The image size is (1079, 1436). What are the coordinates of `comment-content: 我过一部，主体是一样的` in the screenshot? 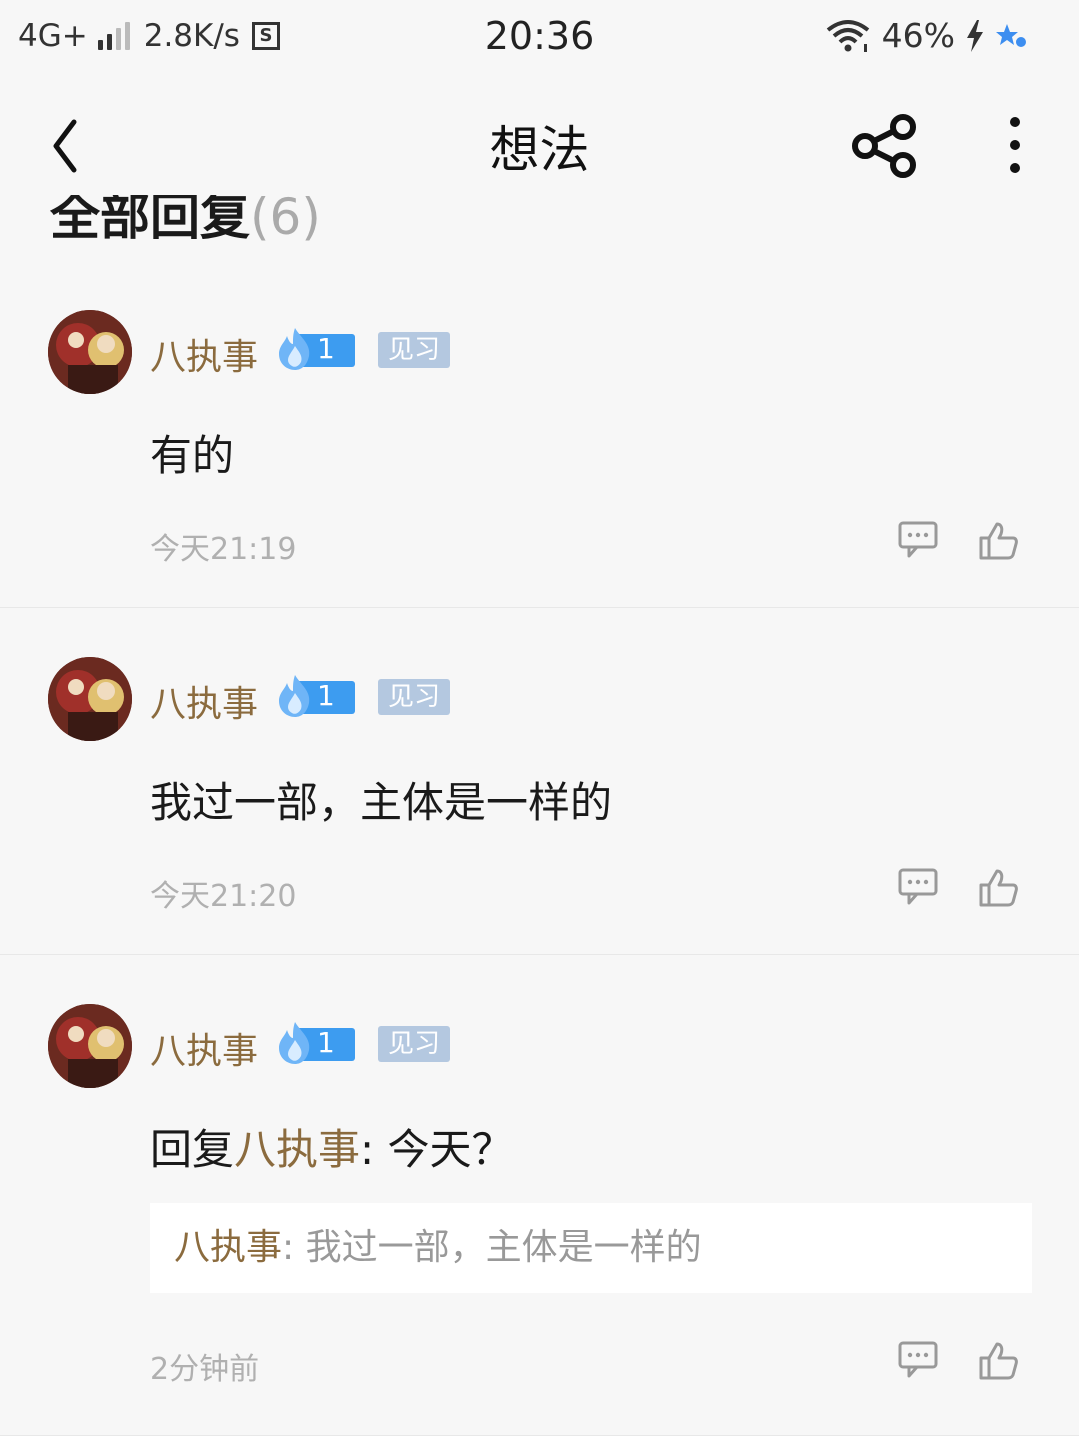 It's located at (381, 802).